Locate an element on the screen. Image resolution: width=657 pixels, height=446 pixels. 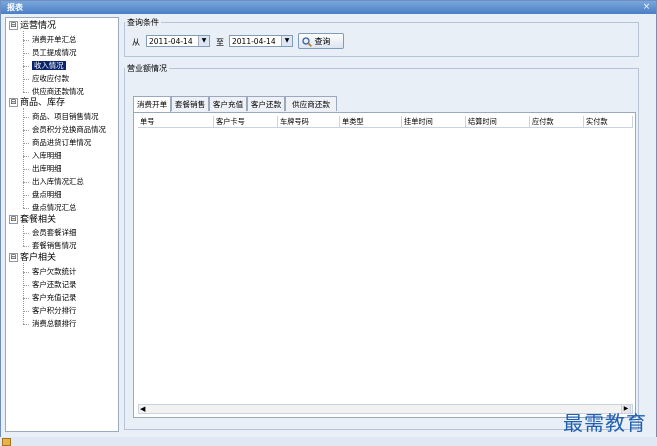
column-header: 实付款 is located at coordinates (608, 121).